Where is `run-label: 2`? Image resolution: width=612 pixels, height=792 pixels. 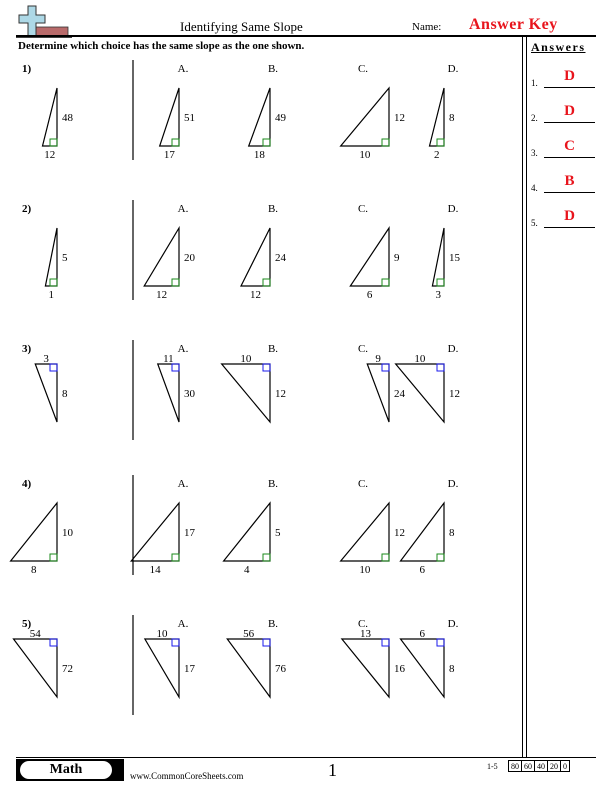
run-label: 2 is located at coordinates (437, 155).